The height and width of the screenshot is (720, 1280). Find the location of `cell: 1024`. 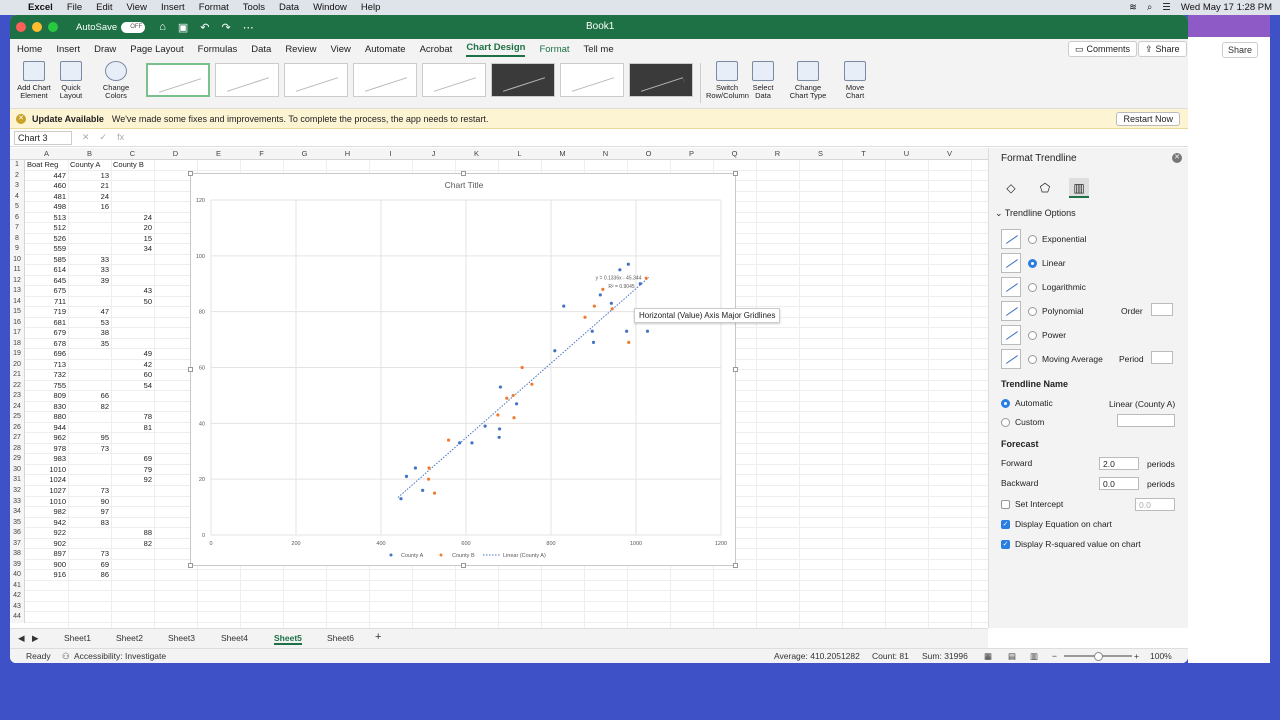

cell: 1024 is located at coordinates (46, 480).